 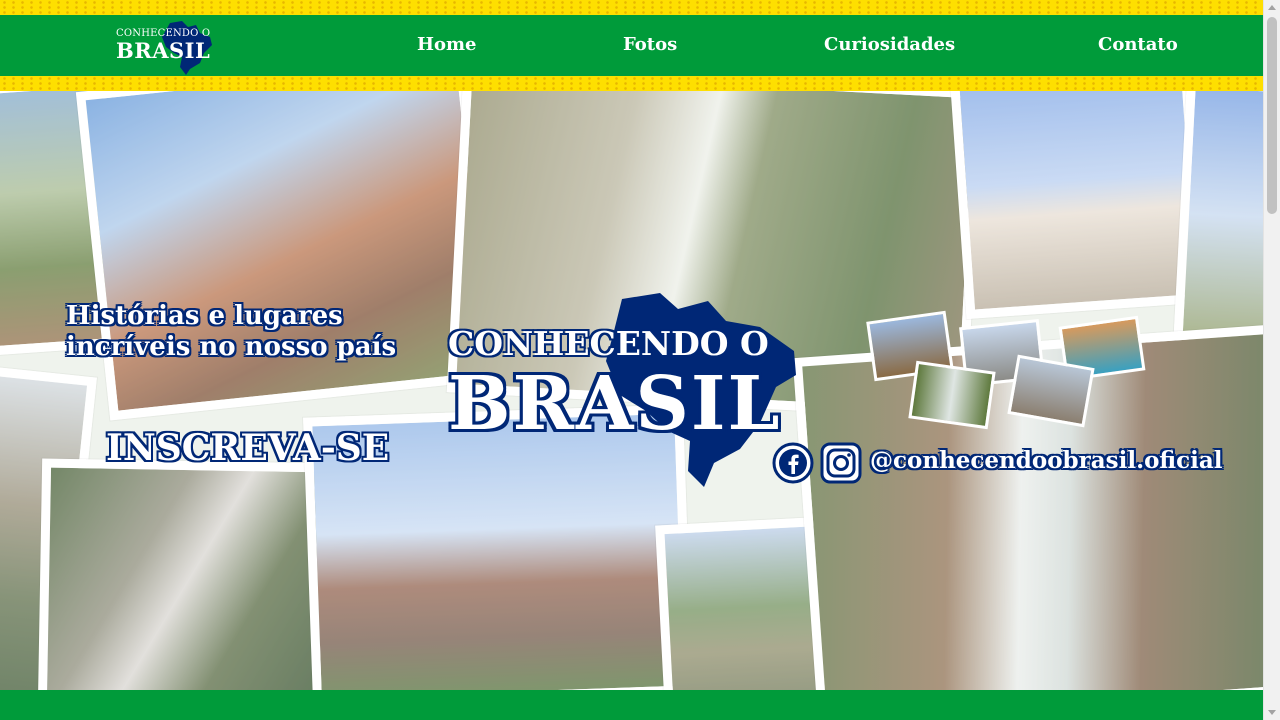 I want to click on nav-contato: Contato, so click(x=1138, y=44).